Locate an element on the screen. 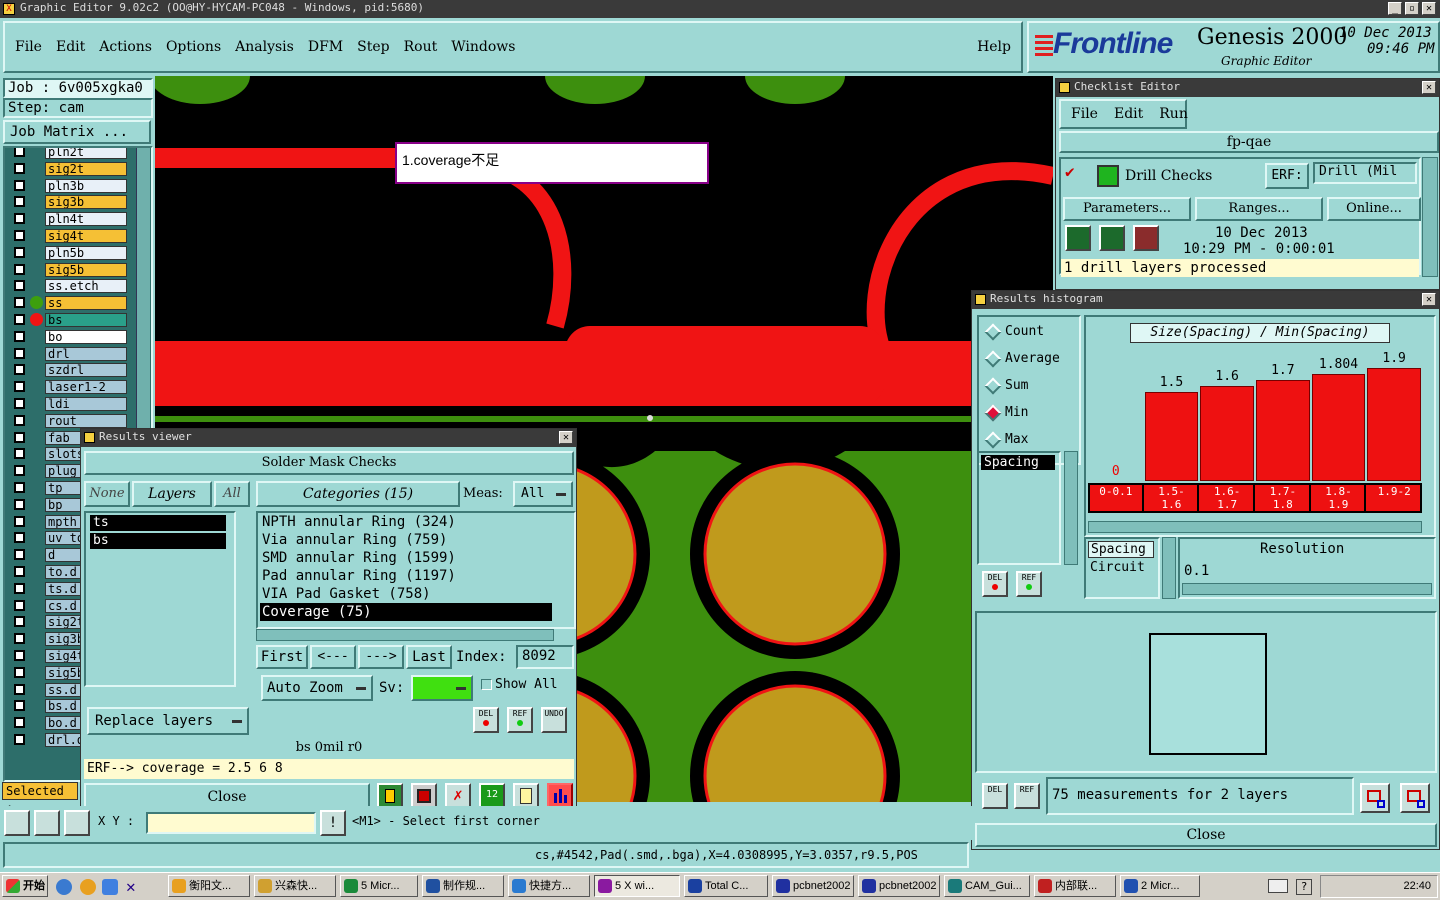 This screenshot has width=1440, height=900. none-button: None is located at coordinates (107, 494).